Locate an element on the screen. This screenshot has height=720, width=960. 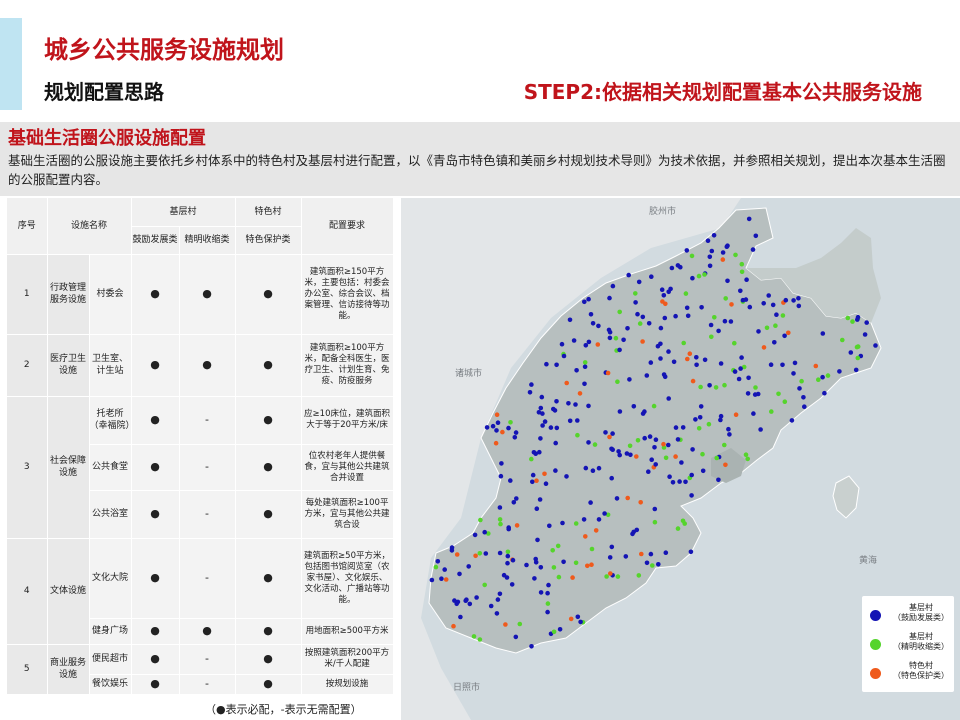
legend-dot-green is located at coordinates (875, 644).